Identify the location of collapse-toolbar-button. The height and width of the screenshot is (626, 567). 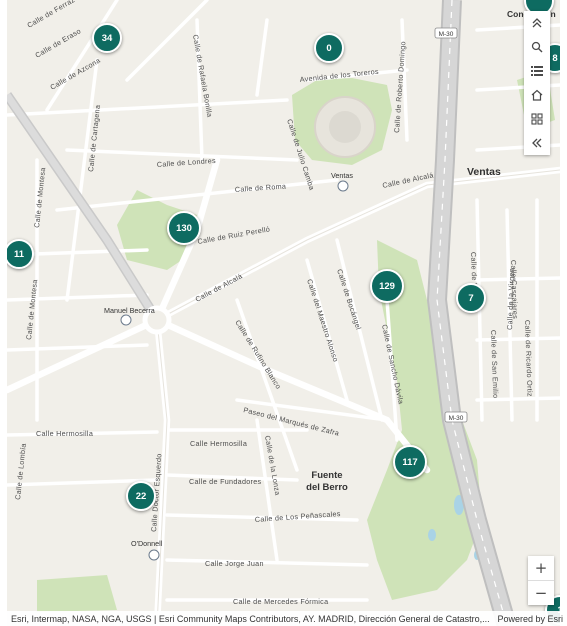
(537, 23).